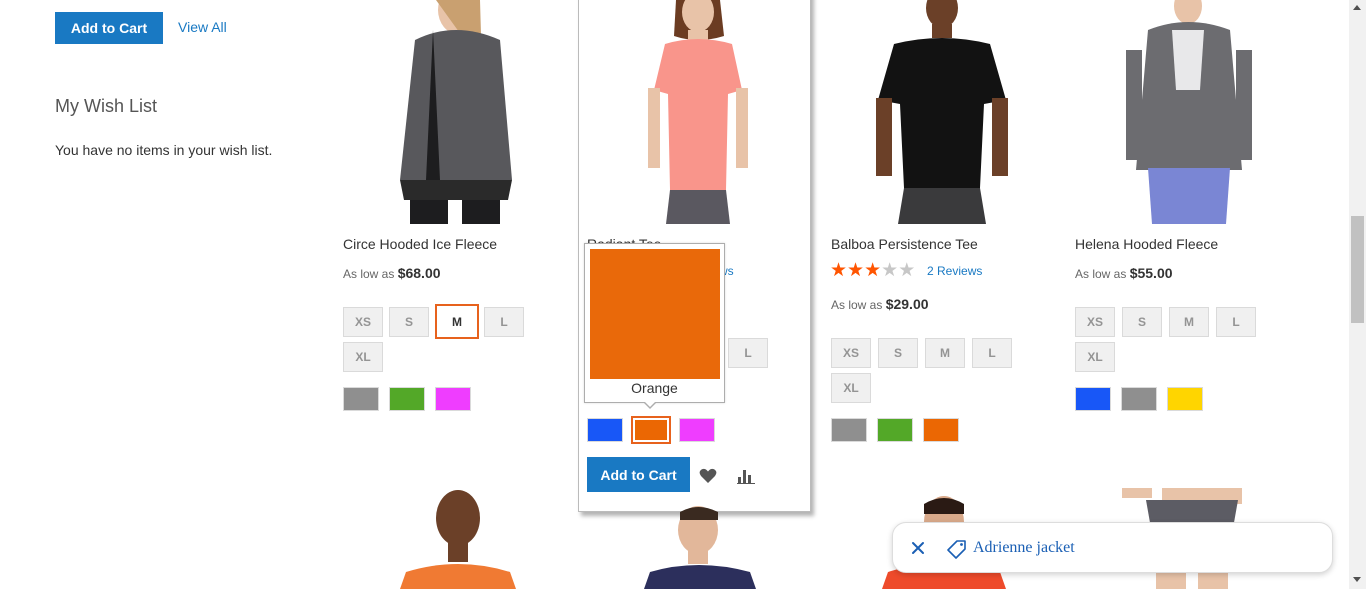 The height and width of the screenshot is (589, 1366). Describe the element at coordinates (164, 150) in the screenshot. I see `wishlist-empty-message: You have no items in your wish list.` at that location.